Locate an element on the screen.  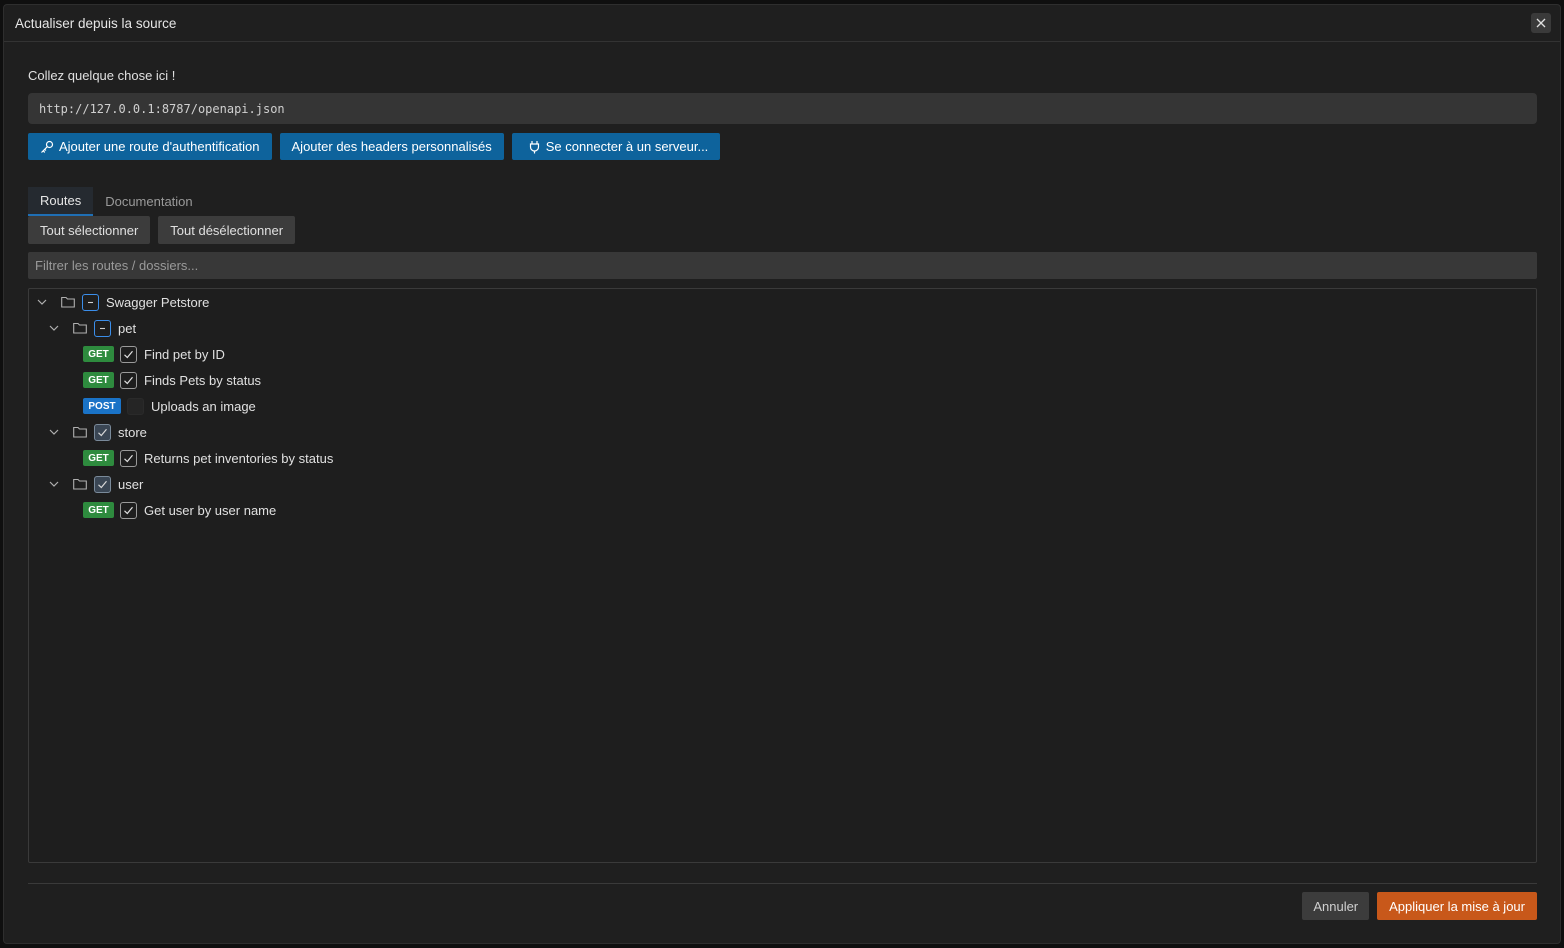
tab-bar: Routes Documentation is located at coordinates (116, 201).